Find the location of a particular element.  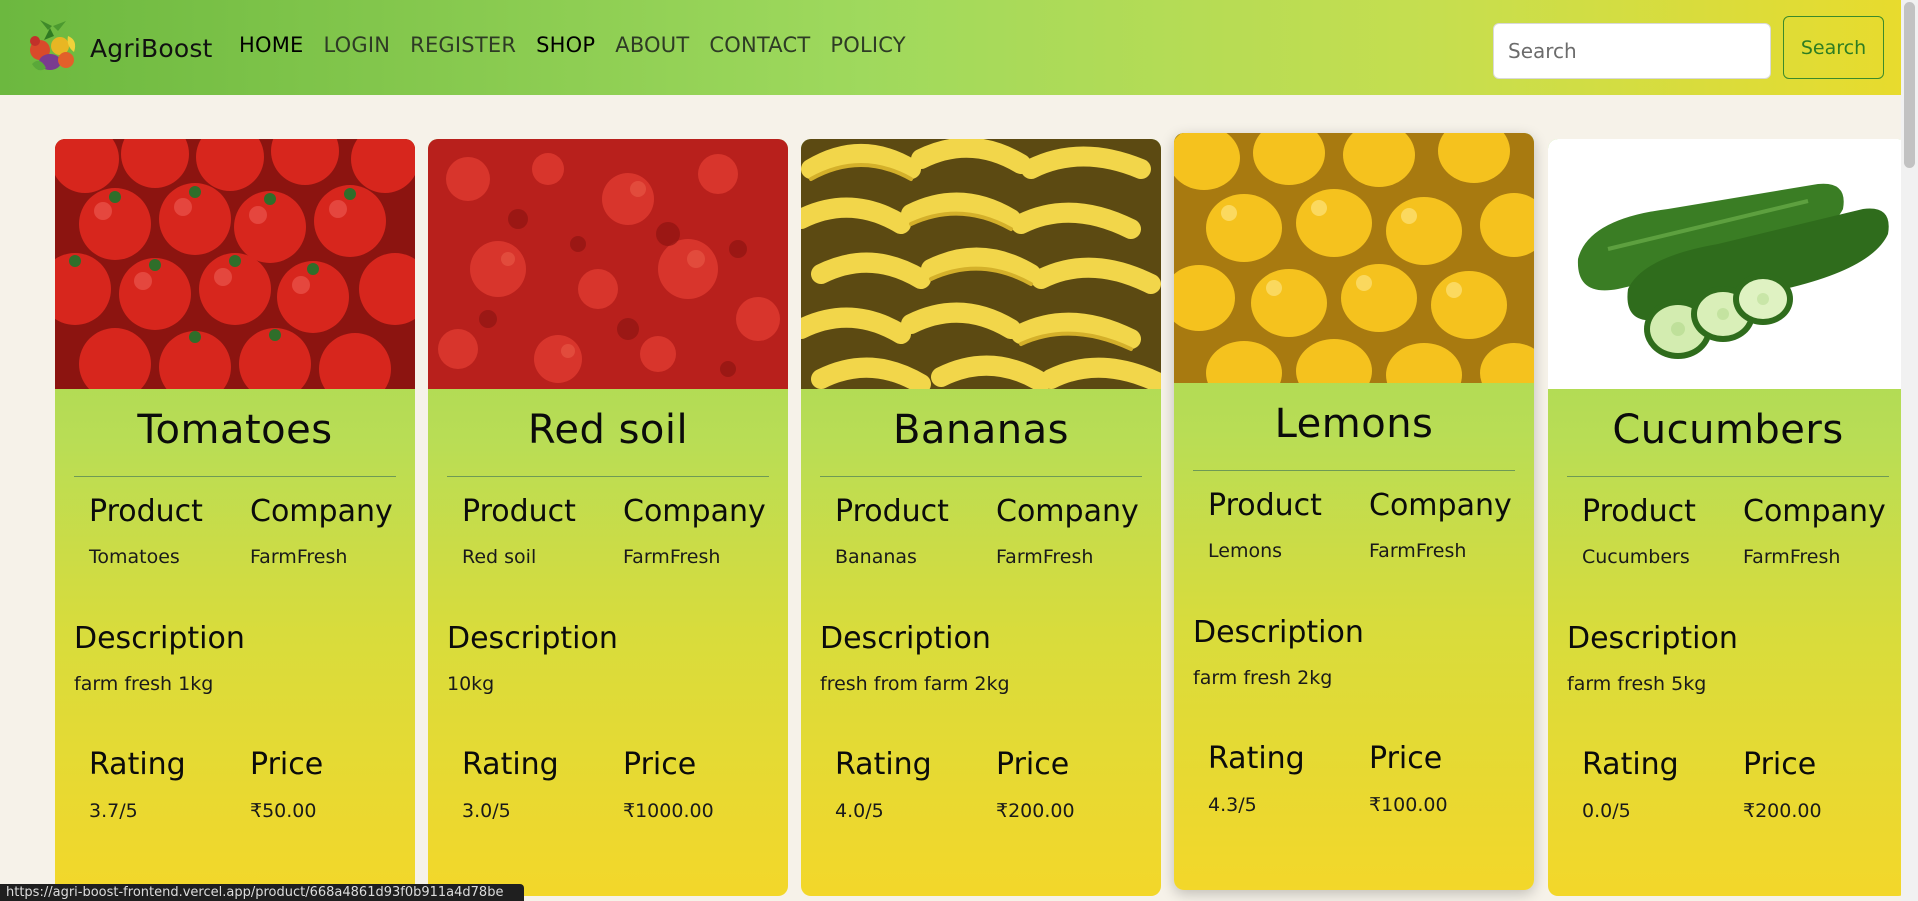

product-image-lemons is located at coordinates (1354, 258).